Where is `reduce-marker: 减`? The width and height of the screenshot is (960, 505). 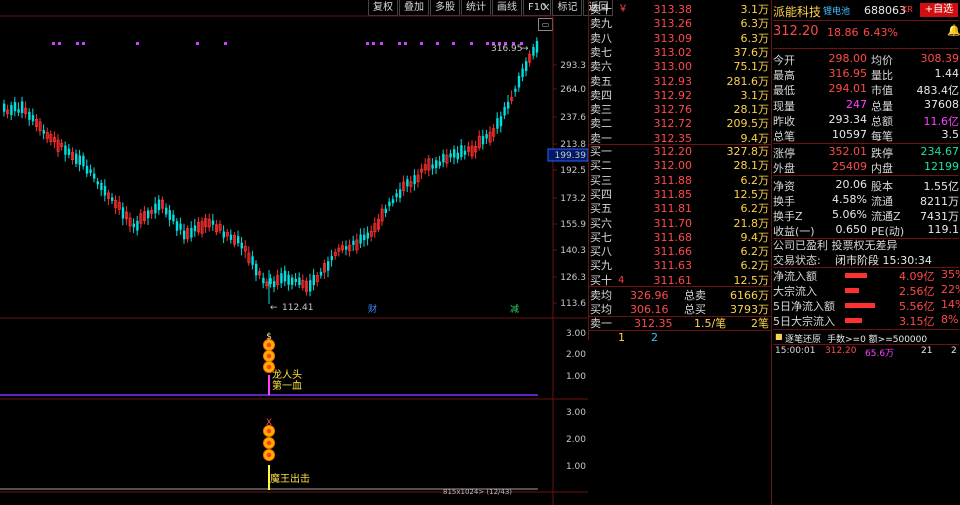 reduce-marker: 减 is located at coordinates (514, 309).